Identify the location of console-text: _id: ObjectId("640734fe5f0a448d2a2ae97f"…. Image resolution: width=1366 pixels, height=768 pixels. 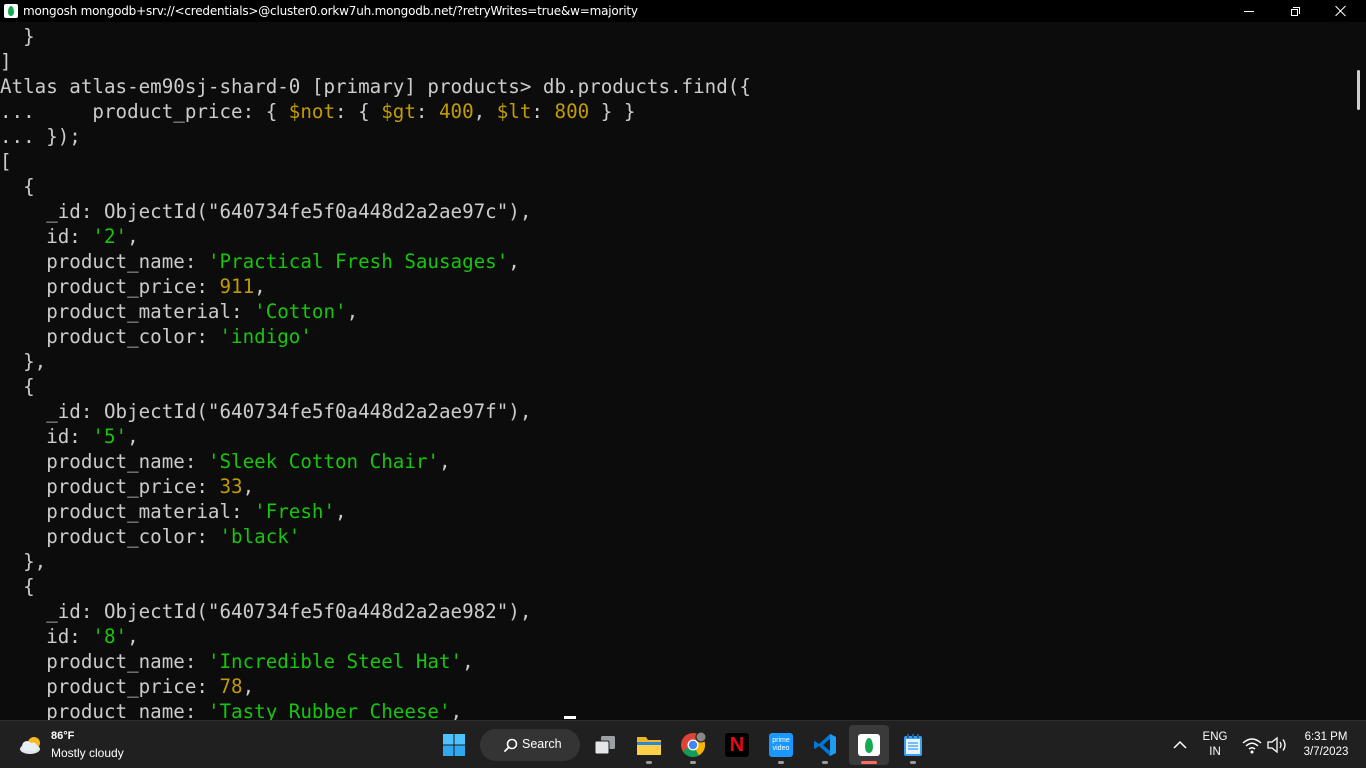
(266, 411).